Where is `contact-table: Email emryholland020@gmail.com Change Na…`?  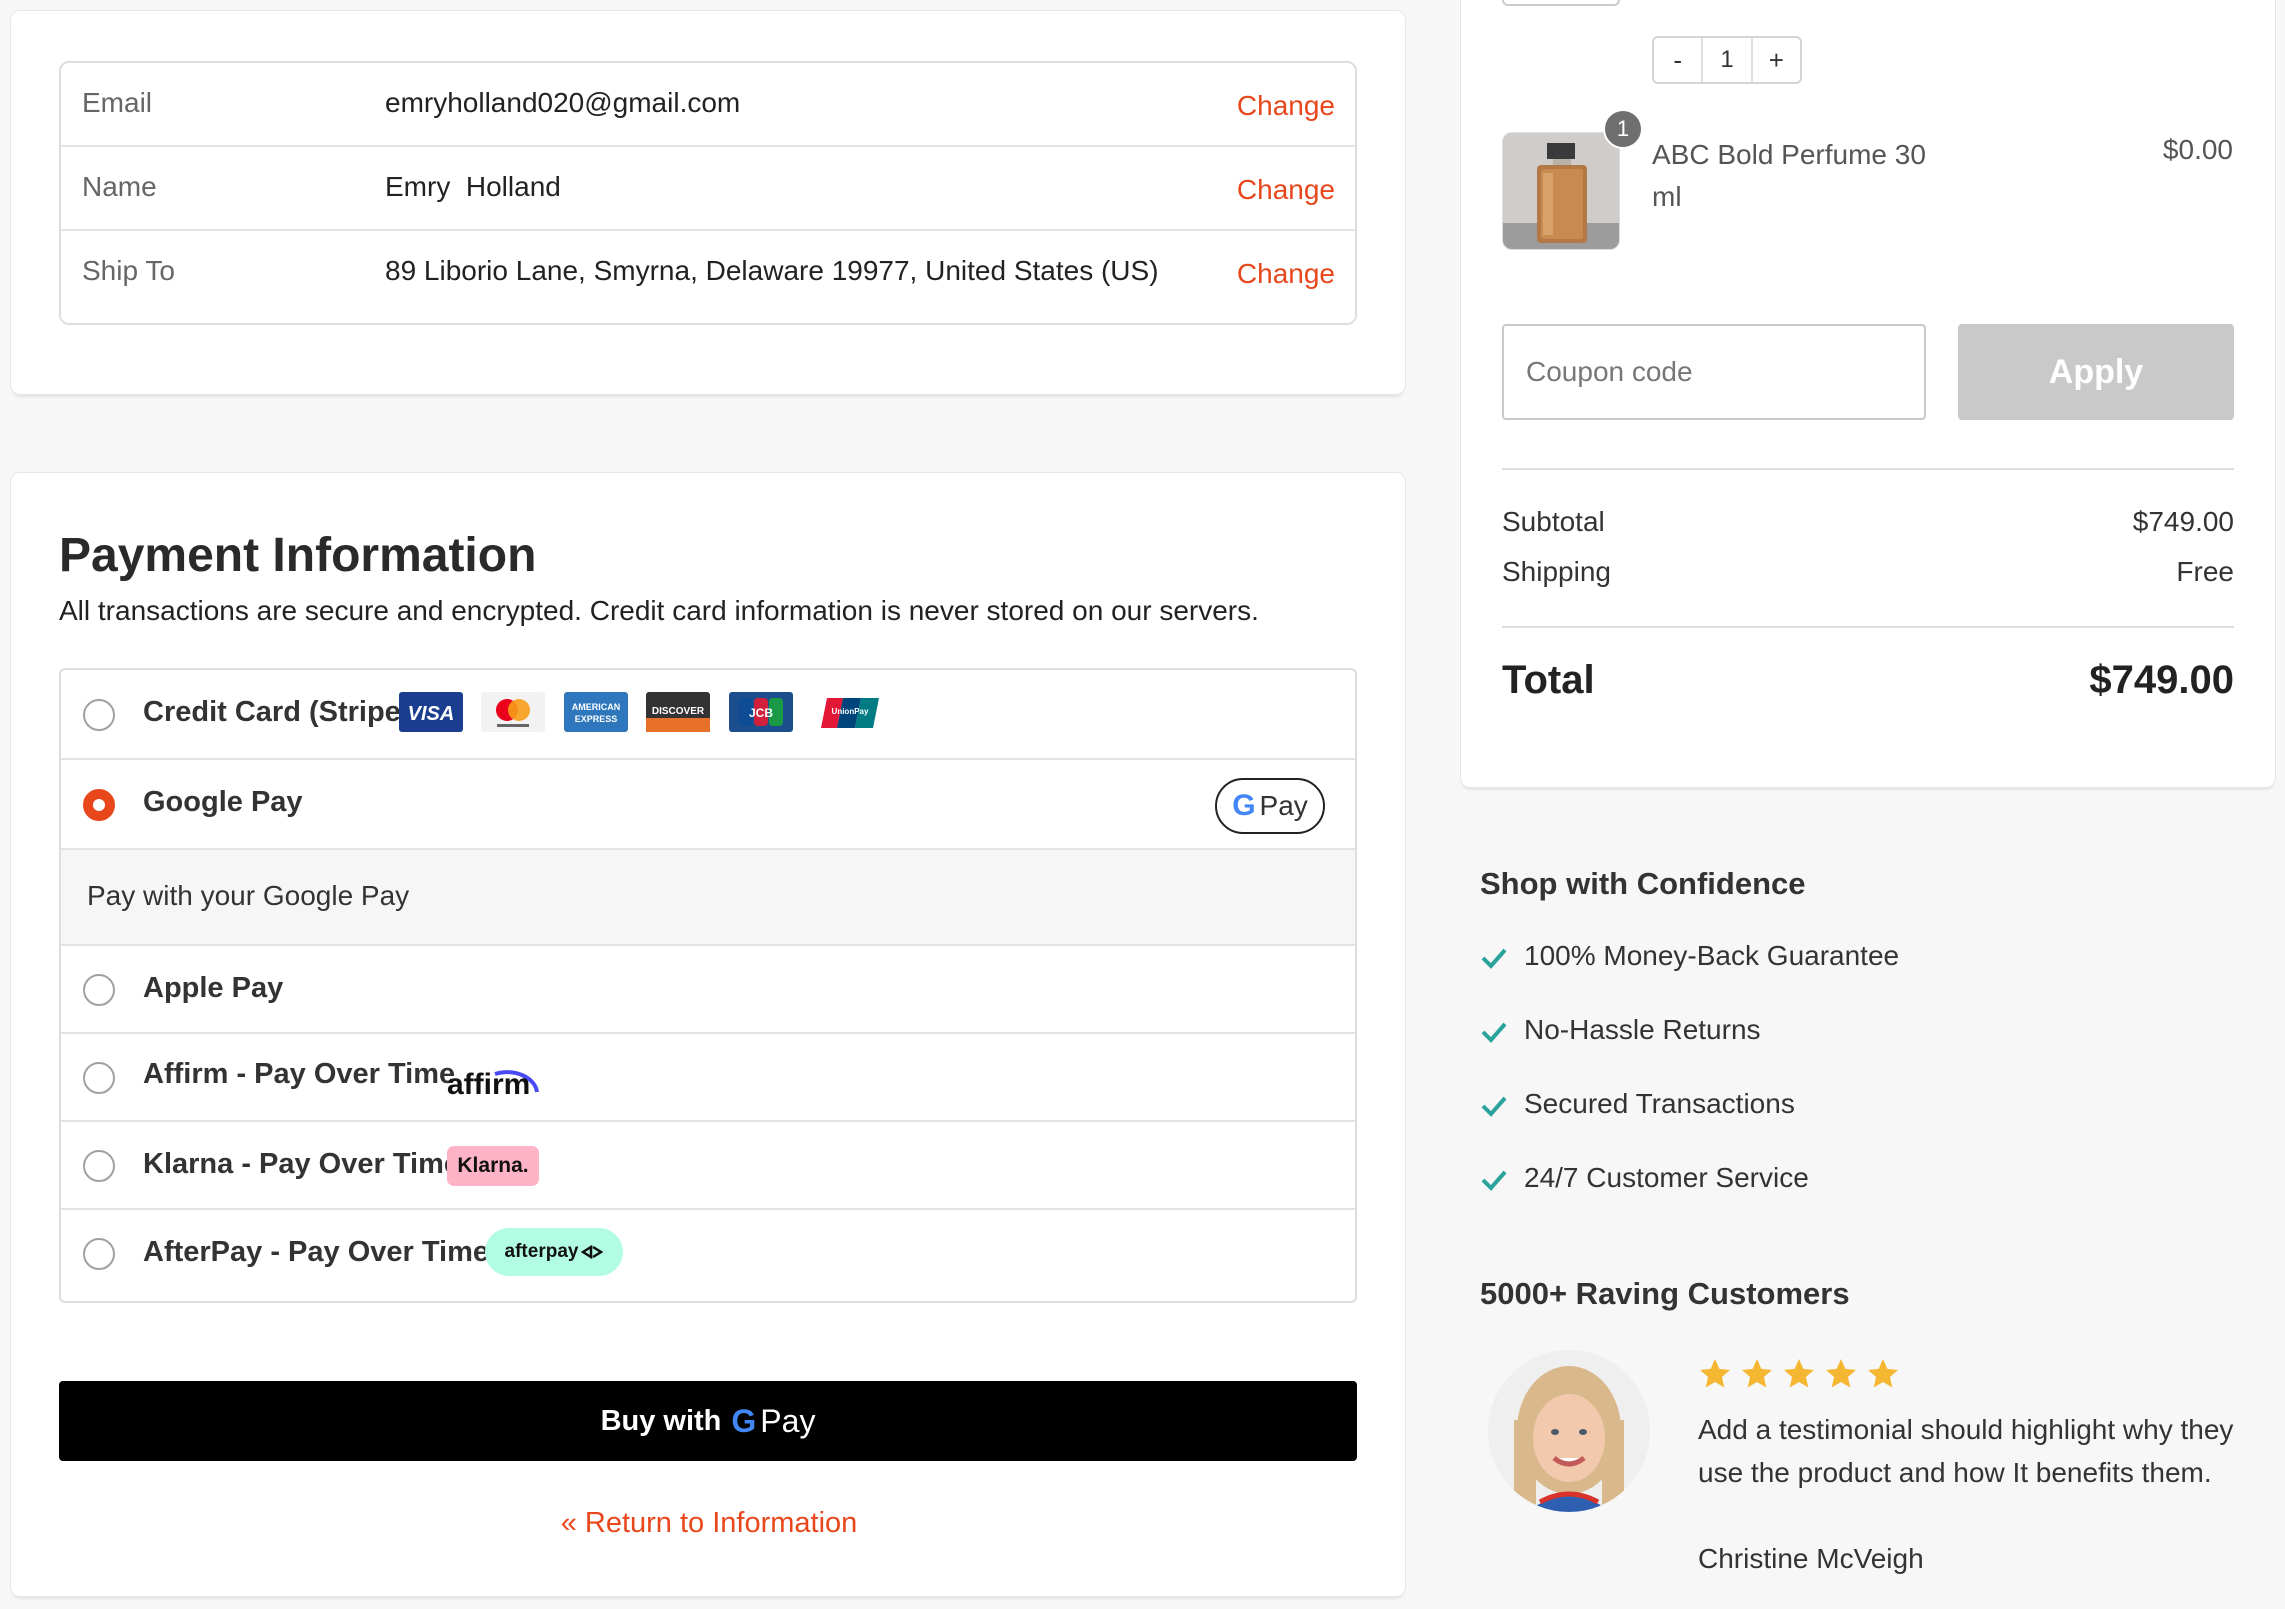
contact-table: Email emryholland020@gmail.com Change Na… is located at coordinates (708, 193).